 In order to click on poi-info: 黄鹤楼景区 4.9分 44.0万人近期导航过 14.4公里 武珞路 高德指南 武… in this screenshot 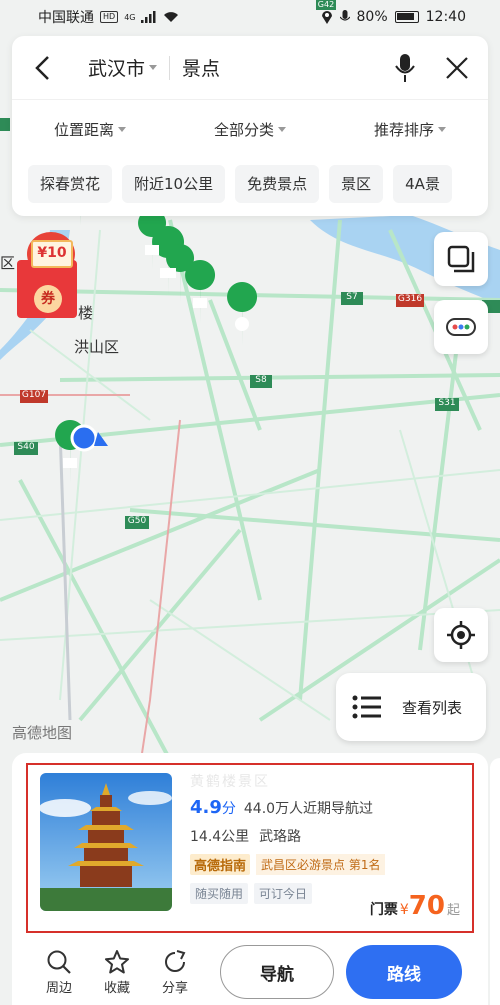, I will do `click(330, 837)`.